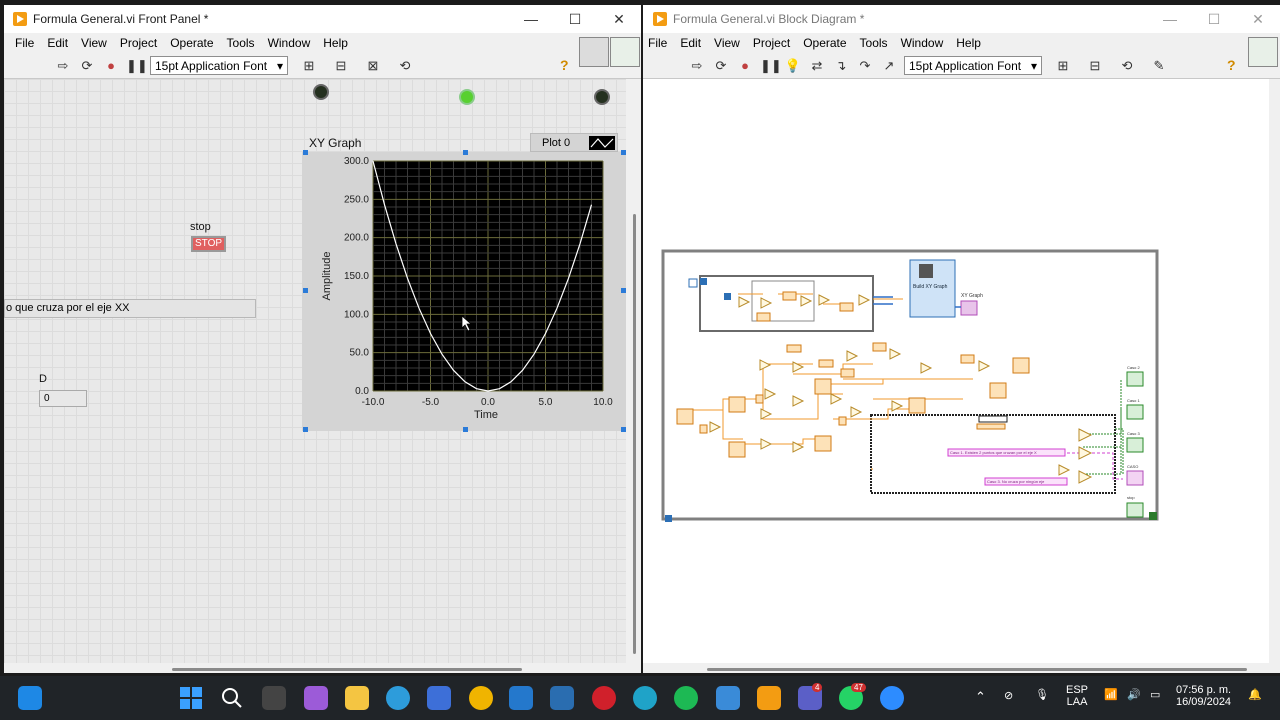  Describe the element at coordinates (1008, 695) in the screenshot. I see `network-off-icon: ⊘` at that location.